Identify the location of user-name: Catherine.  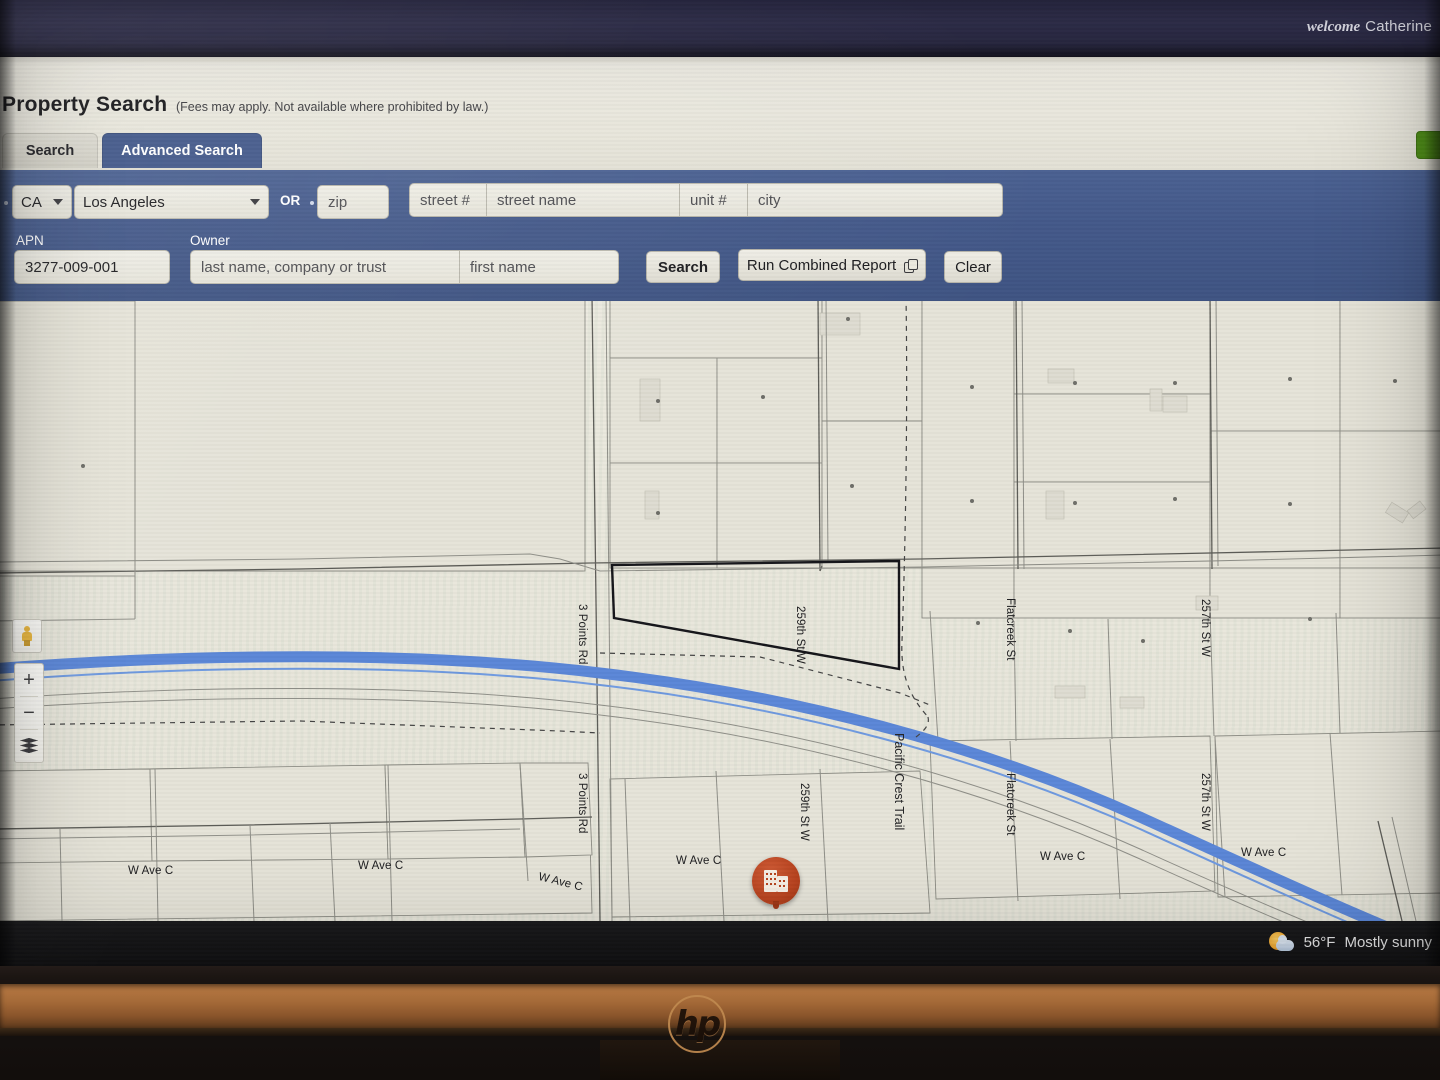
(1398, 26).